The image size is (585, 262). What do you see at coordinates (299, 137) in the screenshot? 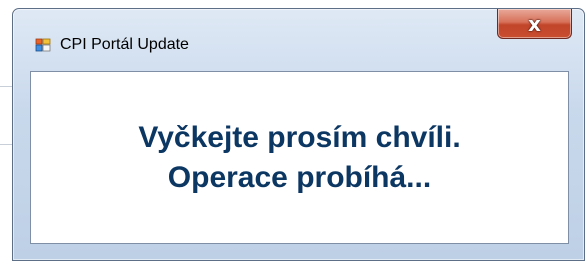
I see `wait-message-line-1: Vyčkejte prosím chvíli.` at bounding box center [299, 137].